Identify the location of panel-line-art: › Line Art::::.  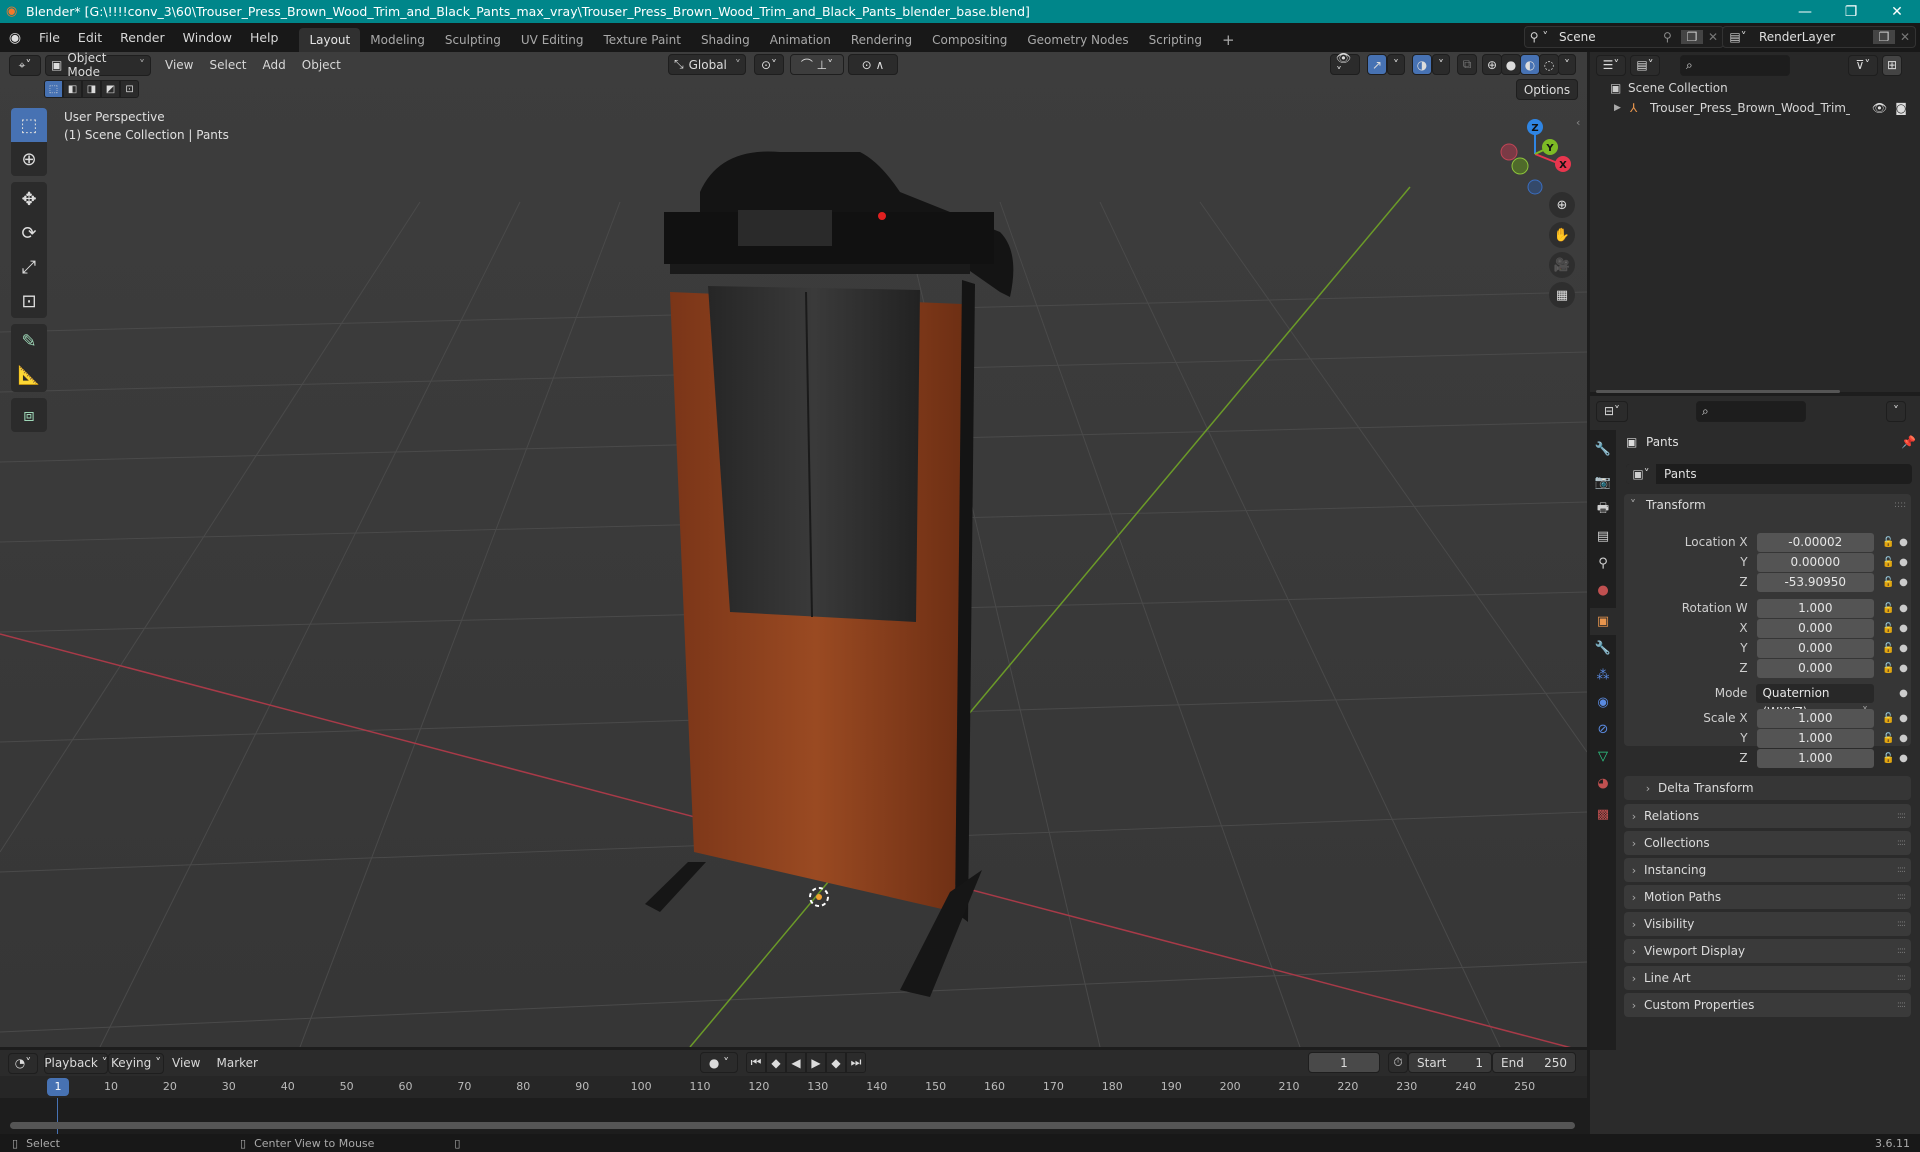
(1767, 978).